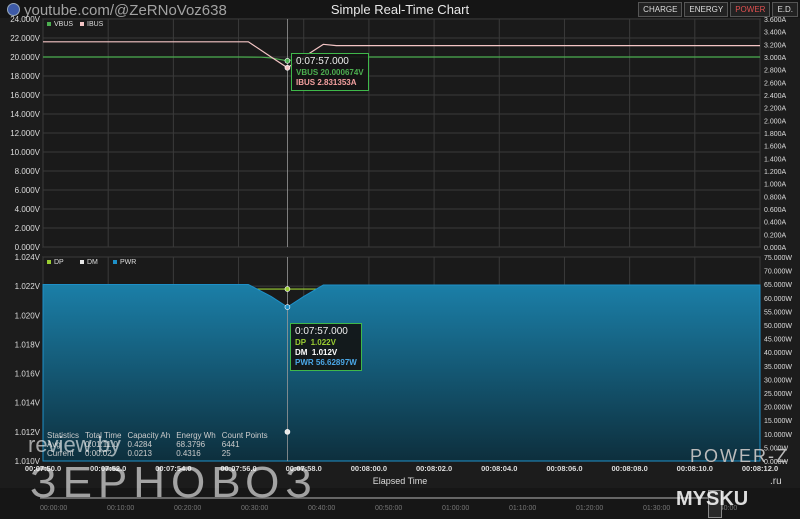  Describe the element at coordinates (775, 134) in the screenshot. I see `y-right-tick-label: 1.800A` at that location.